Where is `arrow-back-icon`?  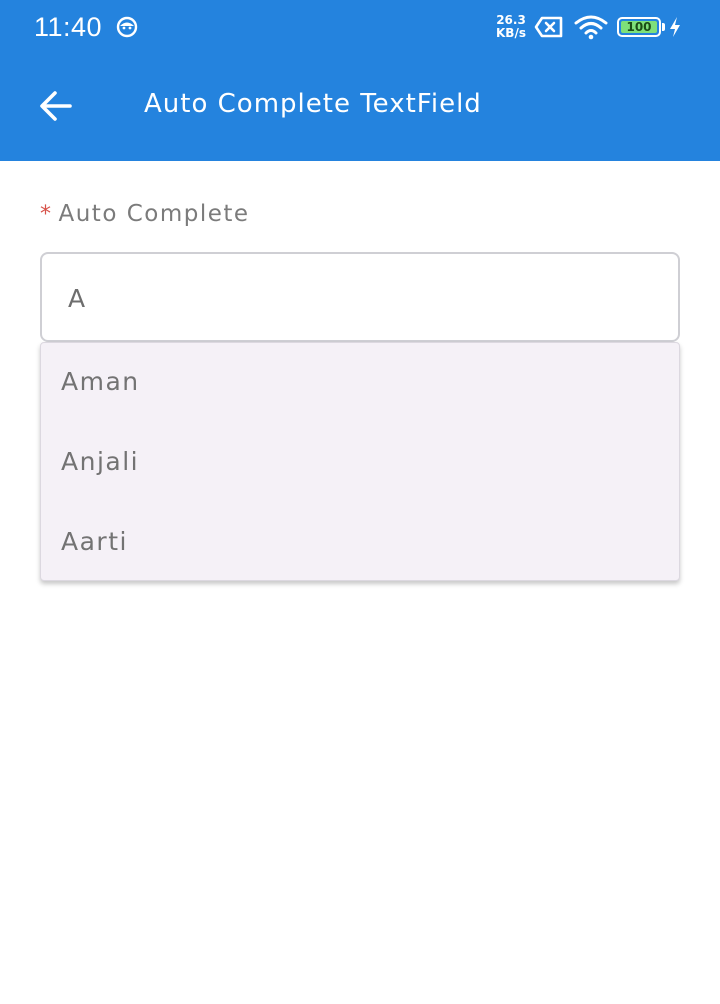 arrow-back-icon is located at coordinates (56, 106).